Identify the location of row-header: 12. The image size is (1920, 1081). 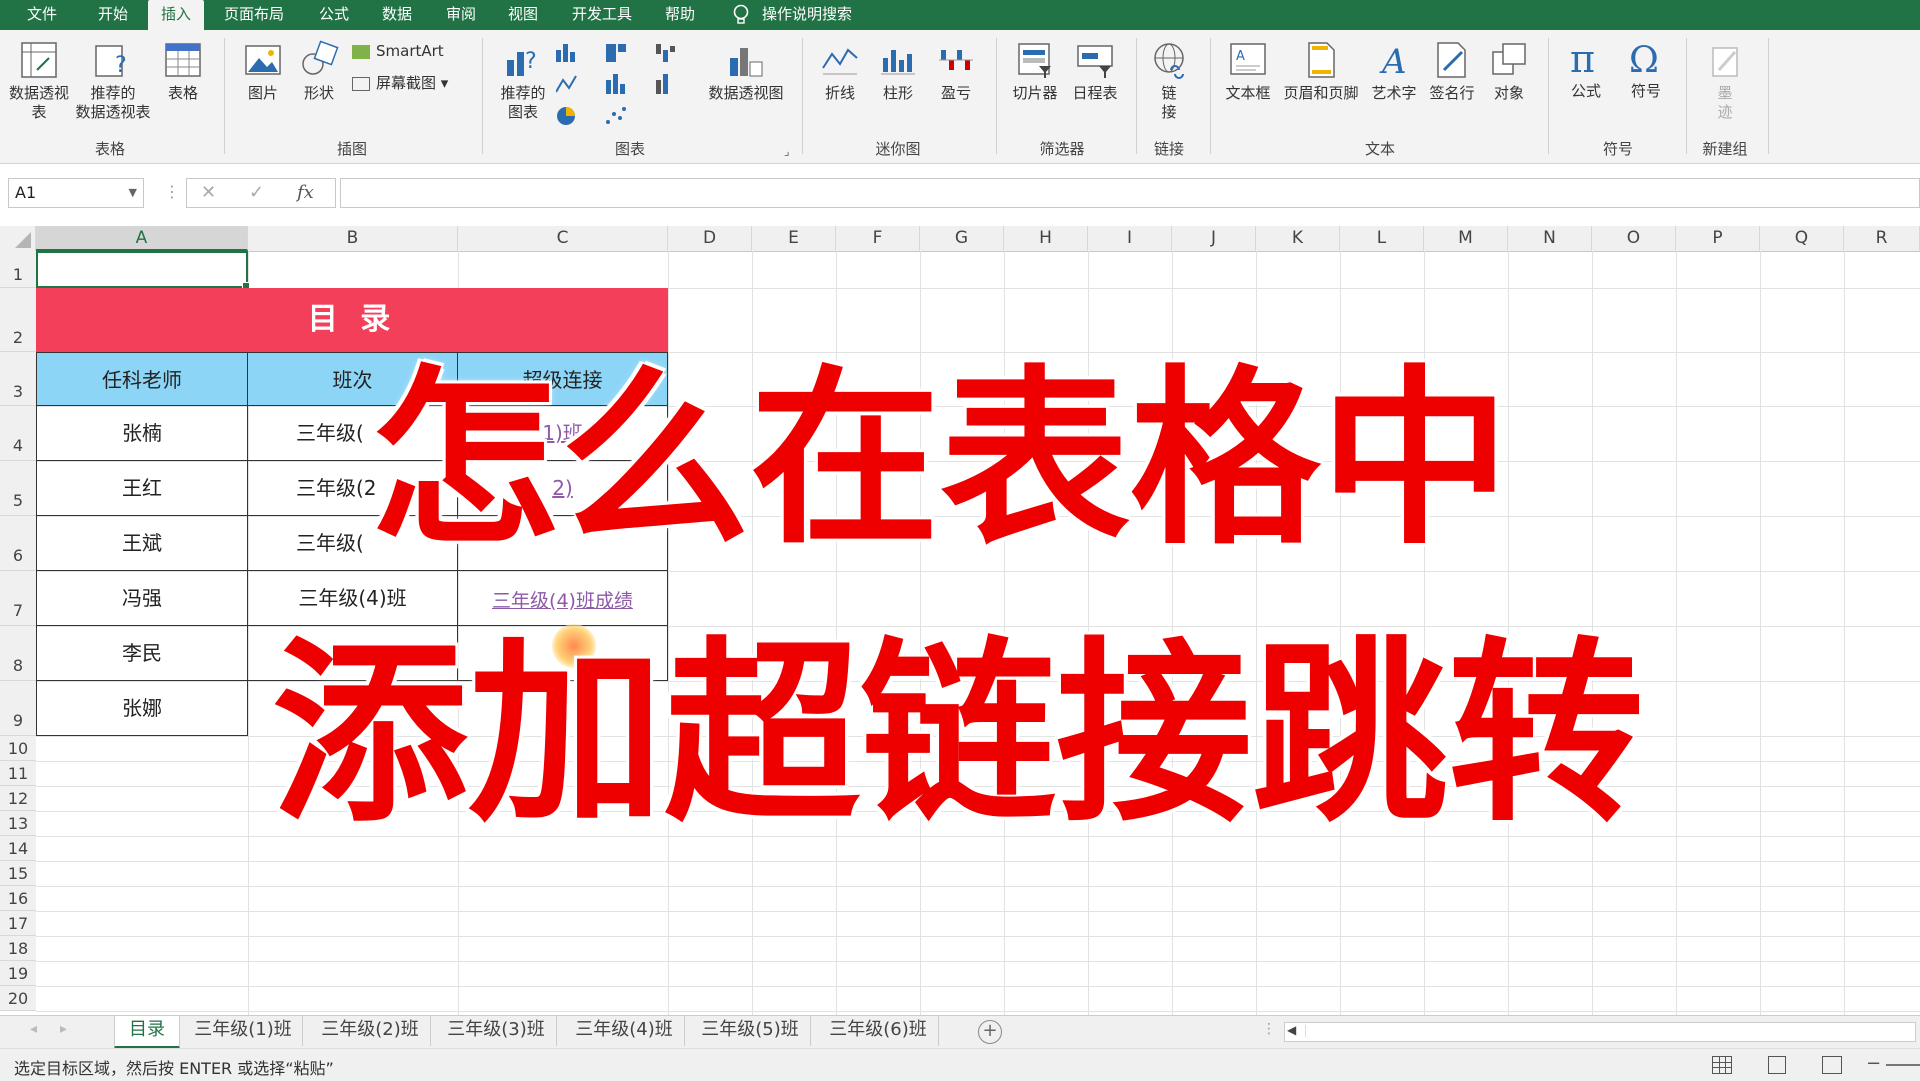
(18, 798).